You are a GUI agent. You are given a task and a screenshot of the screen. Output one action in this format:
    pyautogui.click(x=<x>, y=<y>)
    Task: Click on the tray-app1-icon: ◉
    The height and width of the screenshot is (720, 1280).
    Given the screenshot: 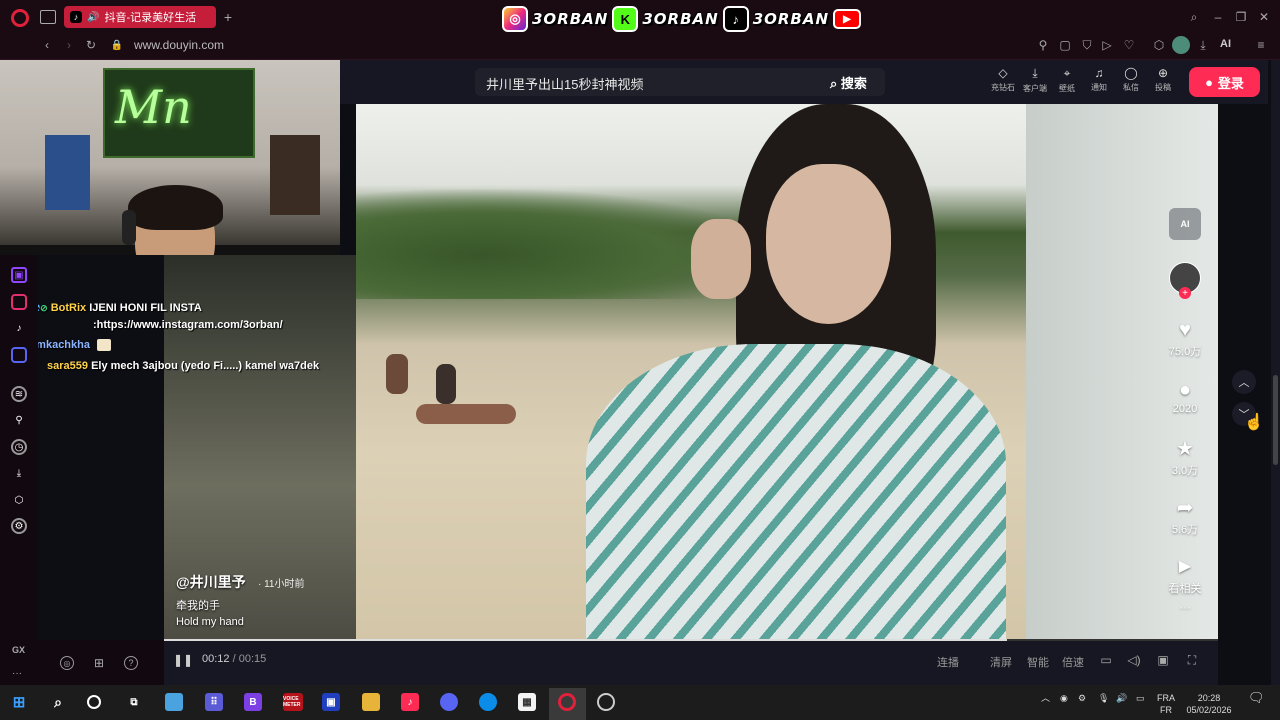 What is the action you would take?
    pyautogui.click(x=1064, y=698)
    